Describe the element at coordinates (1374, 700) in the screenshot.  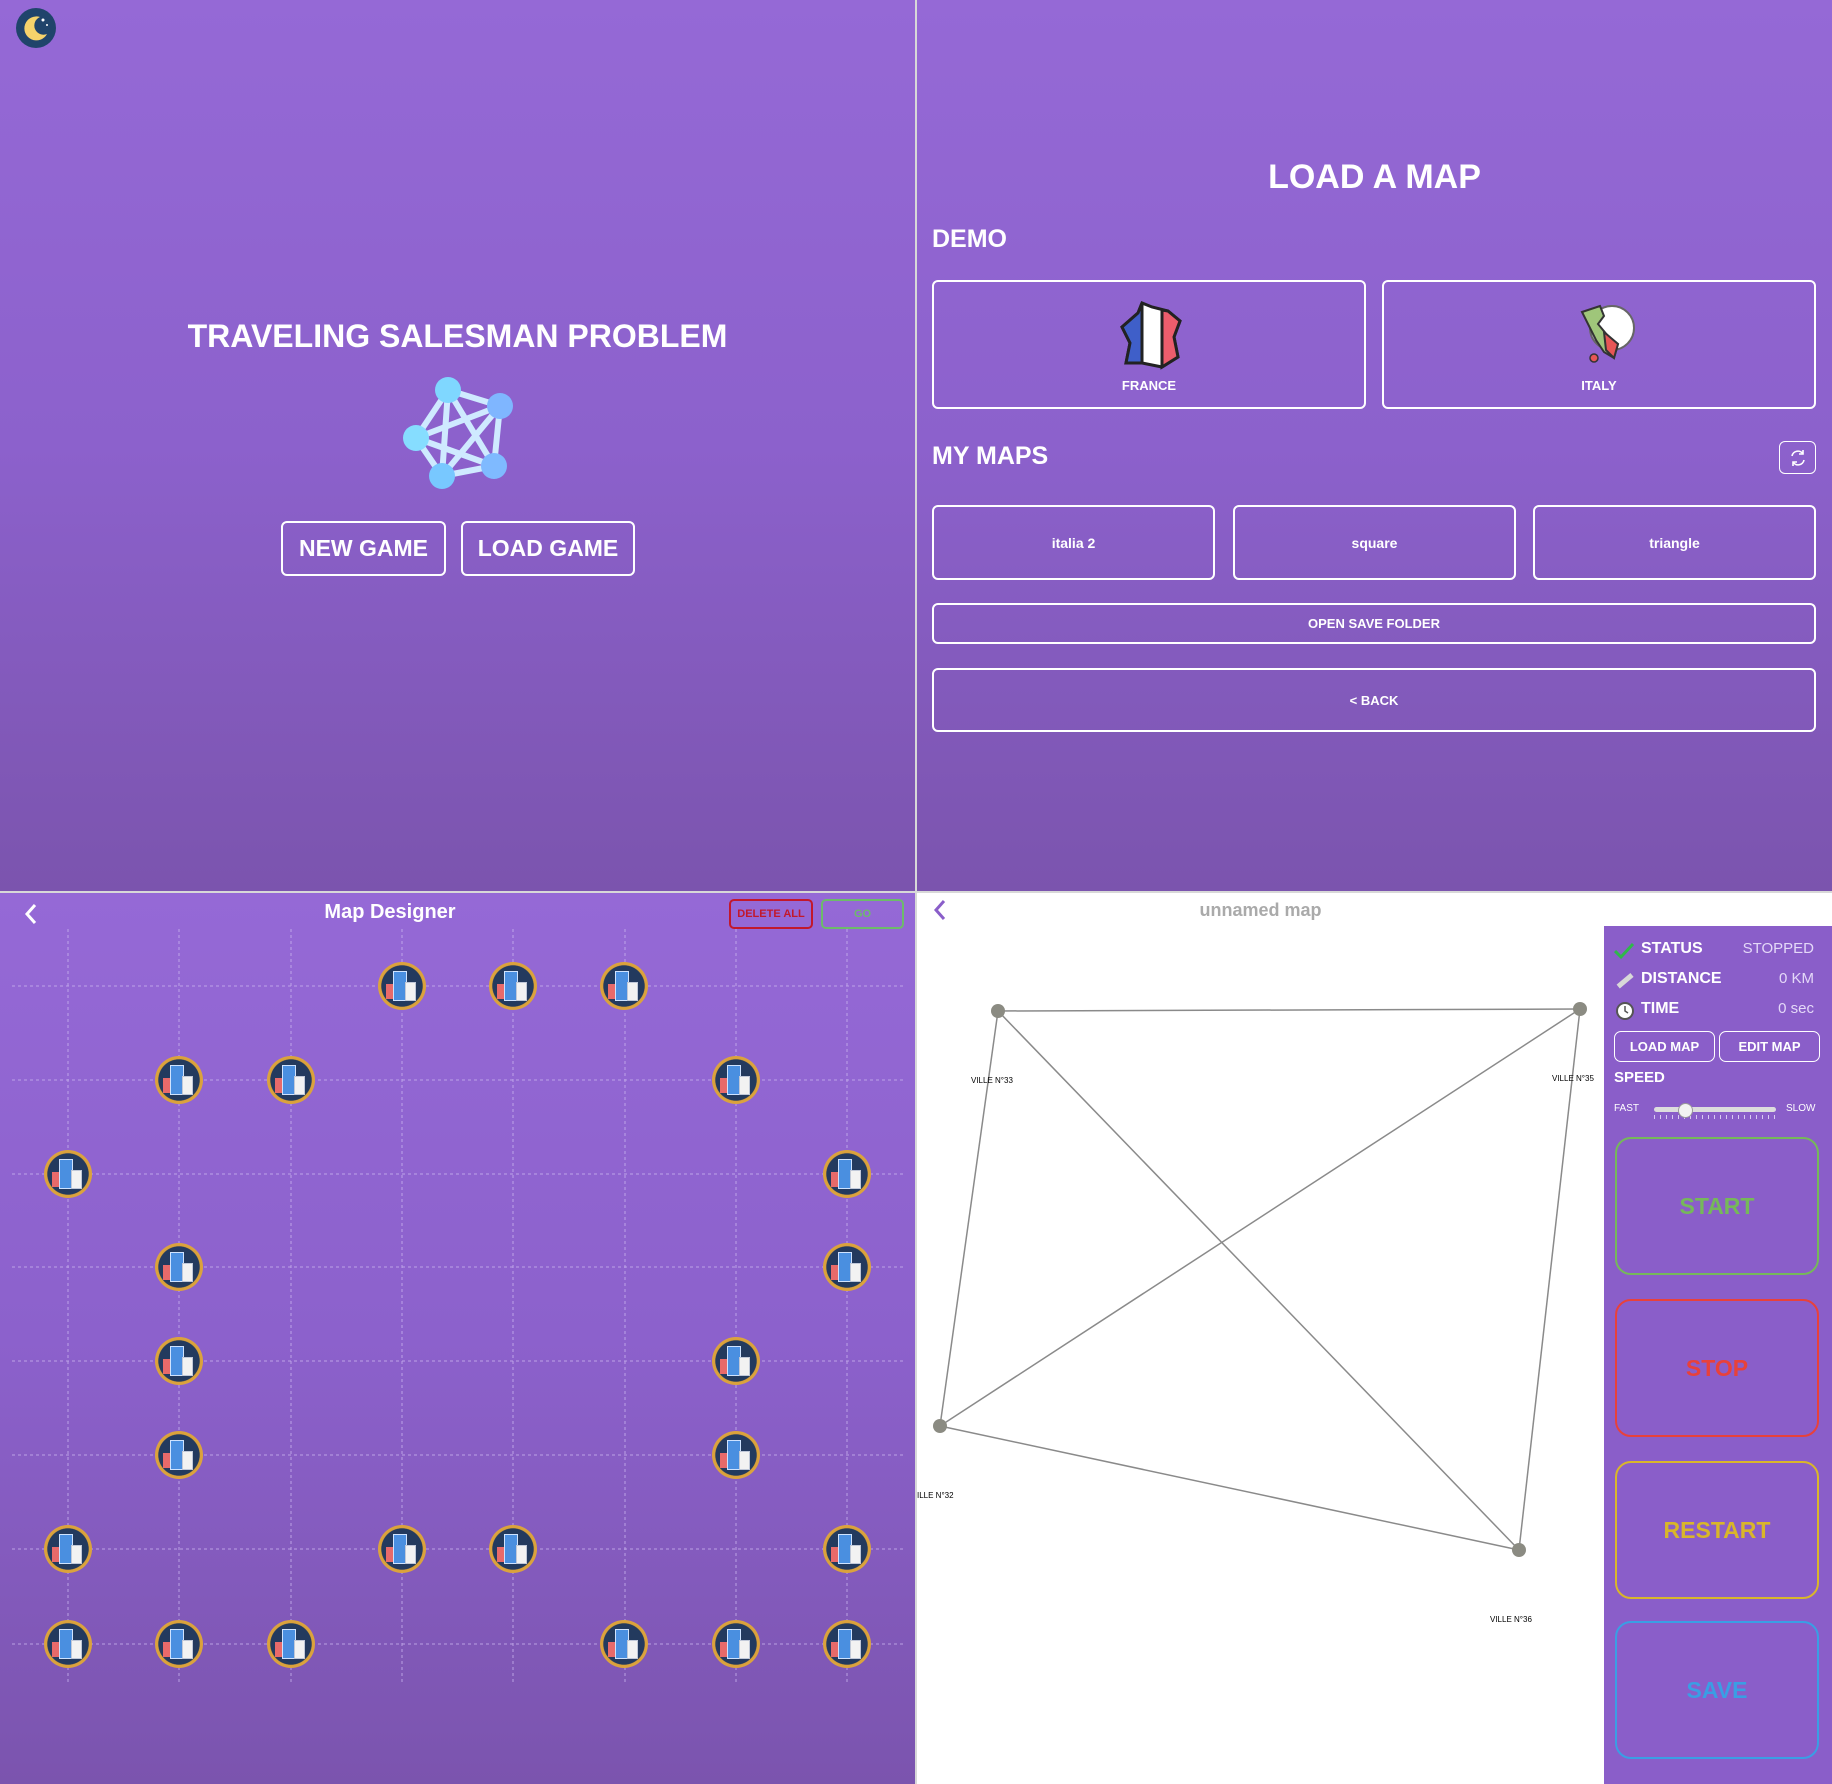
I see `back-button: < BACK` at that location.